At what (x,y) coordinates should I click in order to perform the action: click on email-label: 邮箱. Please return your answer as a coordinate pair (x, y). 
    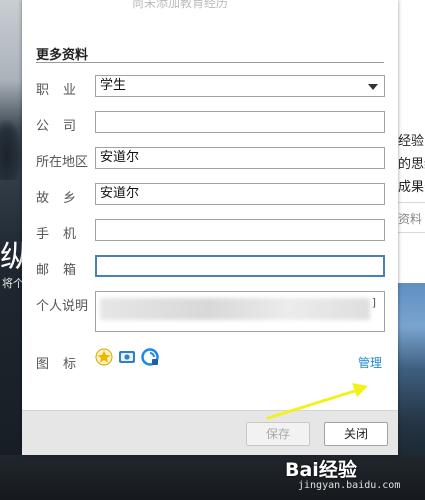
    Looking at the image, I should click on (63, 270).